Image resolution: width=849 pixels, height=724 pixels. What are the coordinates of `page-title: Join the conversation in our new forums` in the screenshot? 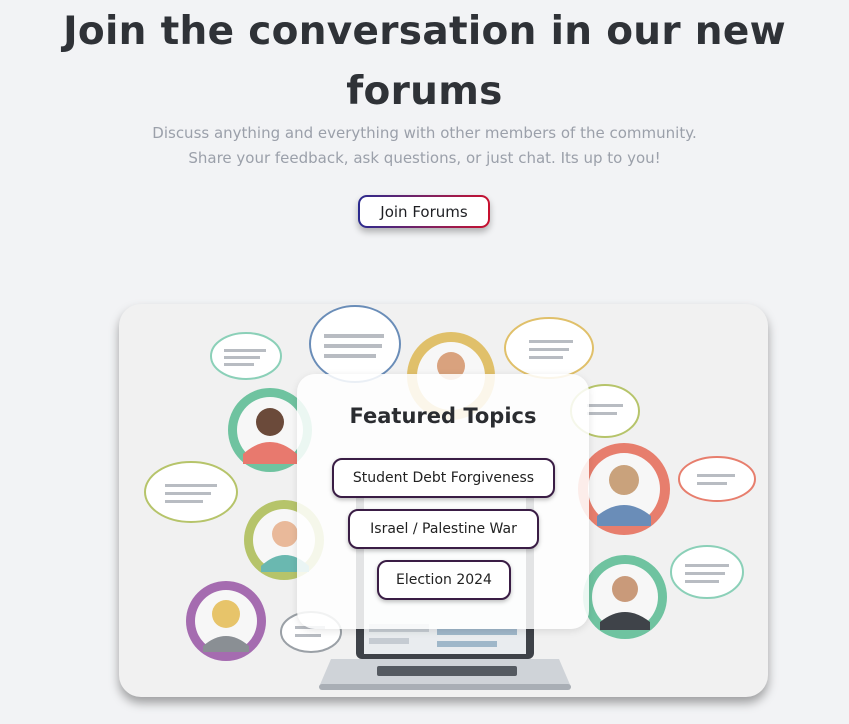 It's located at (424, 61).